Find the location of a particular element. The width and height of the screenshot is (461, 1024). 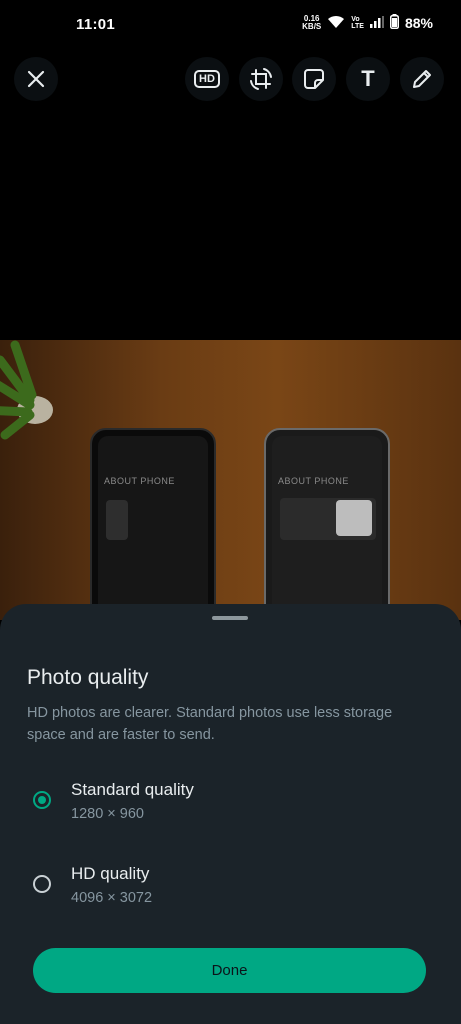

hd-quality-resolution: 4096 × 3072 is located at coordinates (112, 898).